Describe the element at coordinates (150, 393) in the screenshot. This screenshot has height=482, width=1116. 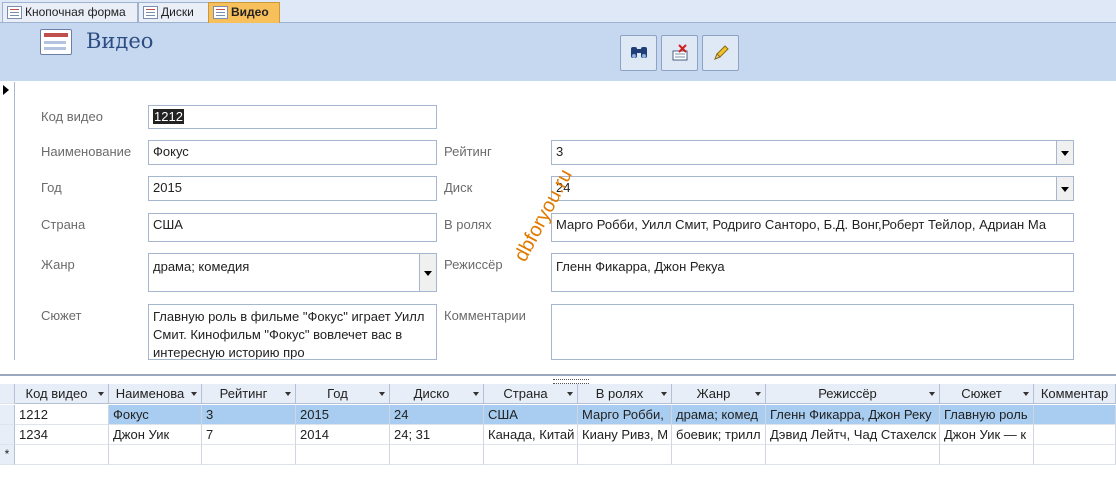
I see `column-header-label: Наименова` at that location.